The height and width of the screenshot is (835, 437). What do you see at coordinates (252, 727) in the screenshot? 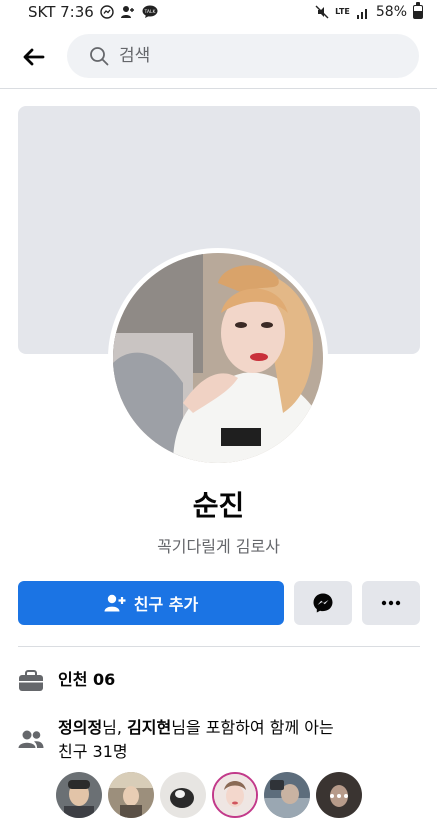
I see `mutual-suffix-2: 님을 포함하여 함께 아는` at bounding box center [252, 727].